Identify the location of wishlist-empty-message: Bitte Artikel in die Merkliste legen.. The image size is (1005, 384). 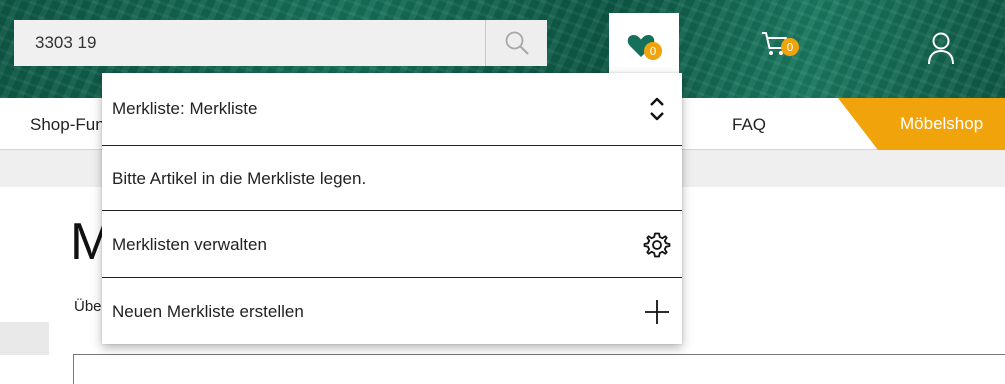
(392, 179).